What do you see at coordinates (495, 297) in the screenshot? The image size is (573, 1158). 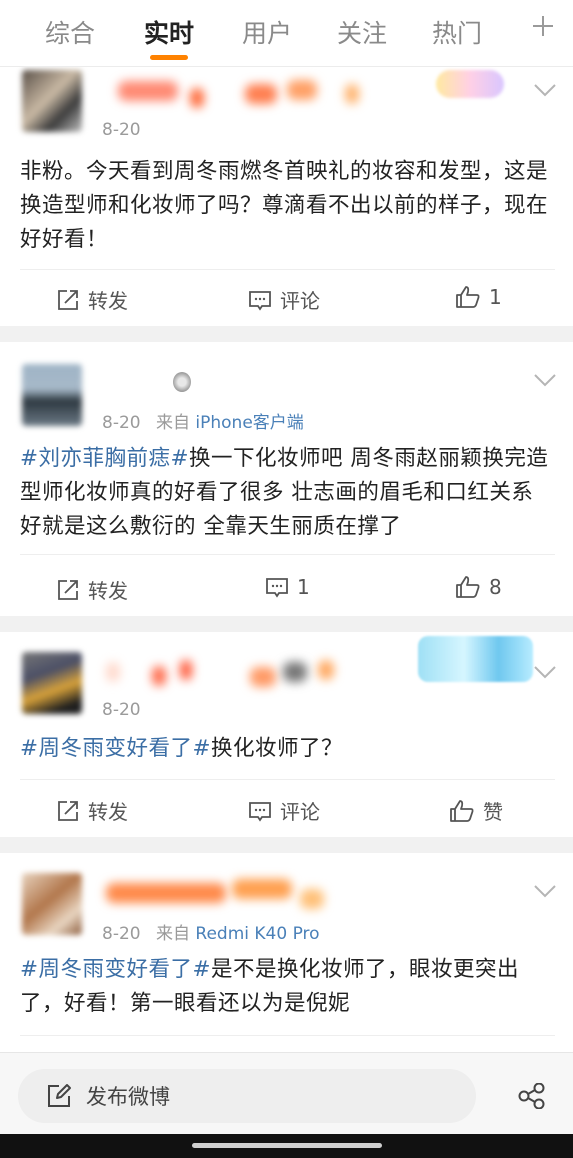 I see `like-count: 1` at bounding box center [495, 297].